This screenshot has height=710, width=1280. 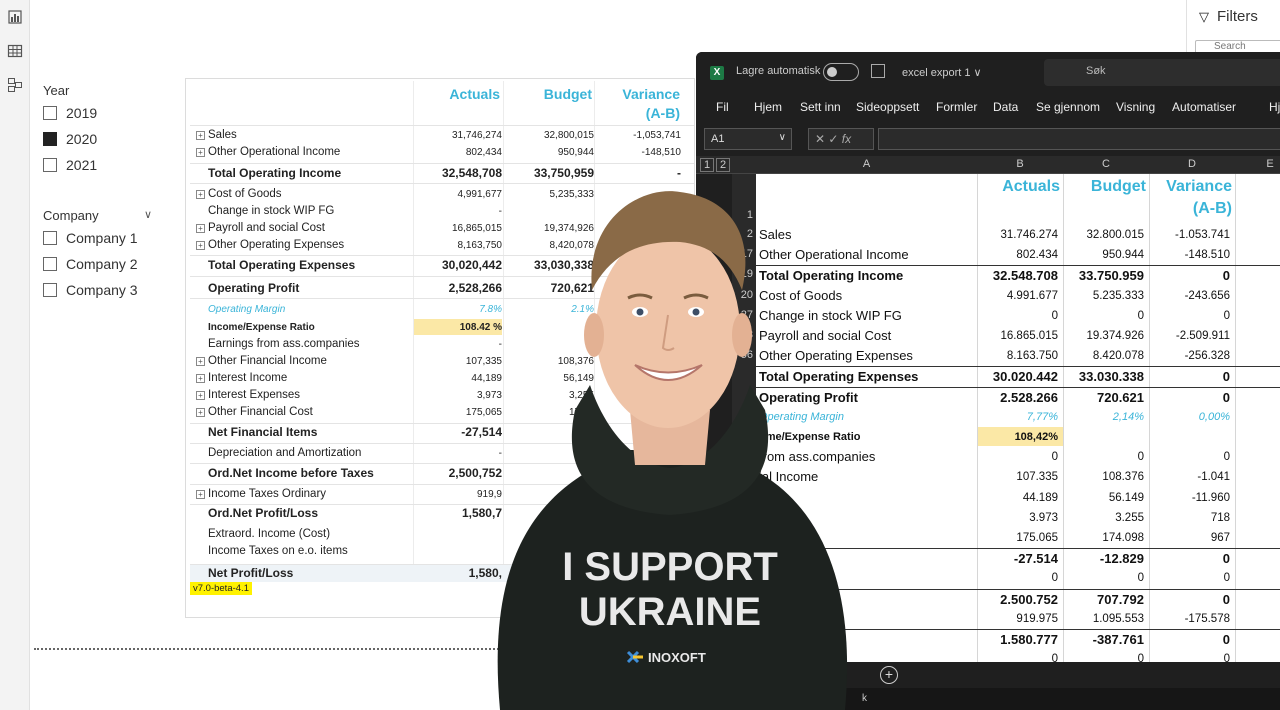 I want to click on menu-item: Sett inn, so click(x=820, y=107).